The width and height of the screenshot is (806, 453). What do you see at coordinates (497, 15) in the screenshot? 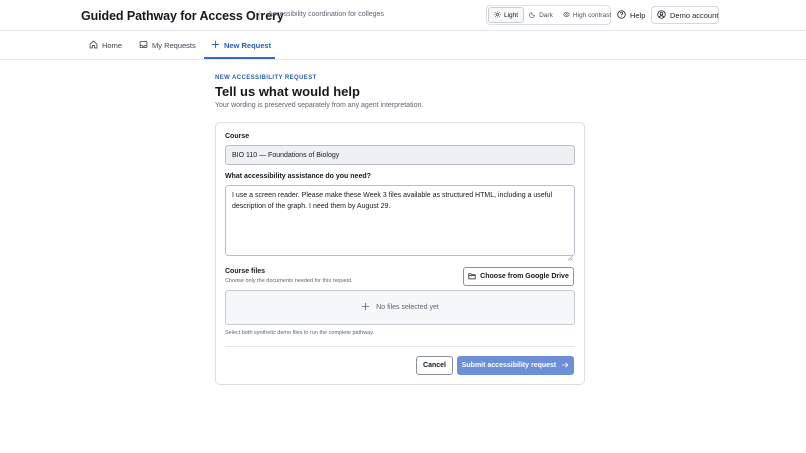
I see `sun-icon` at bounding box center [497, 15].